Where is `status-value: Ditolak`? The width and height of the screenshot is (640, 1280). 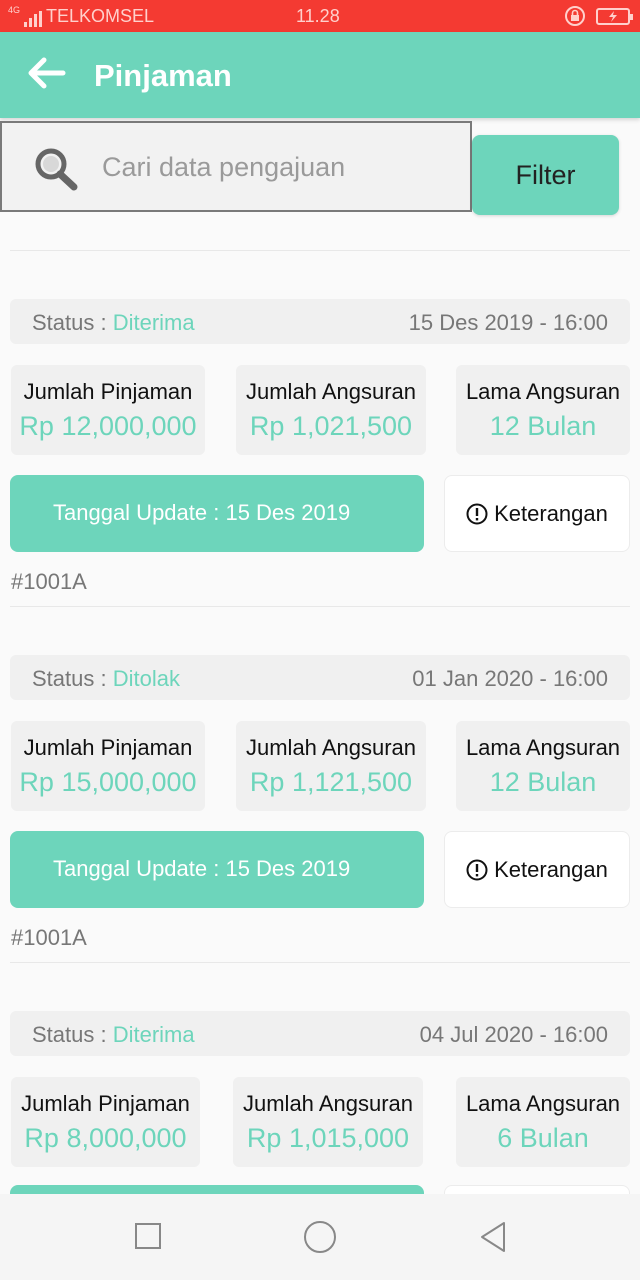
status-value: Ditolak is located at coordinates (146, 678).